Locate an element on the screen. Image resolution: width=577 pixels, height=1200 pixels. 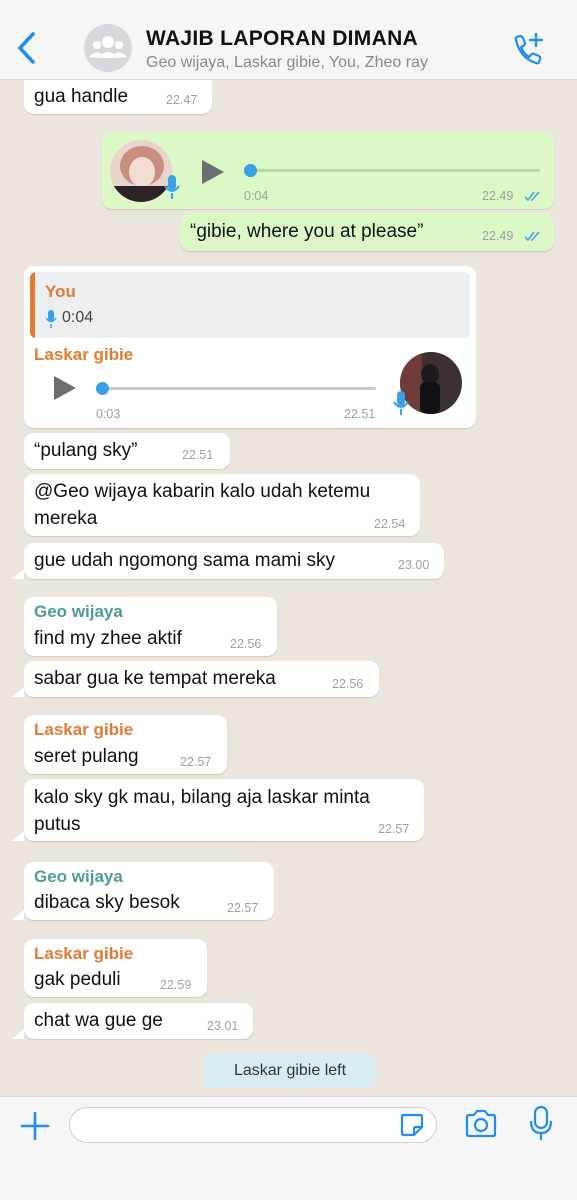
message-time: 22.47 is located at coordinates (182, 100).